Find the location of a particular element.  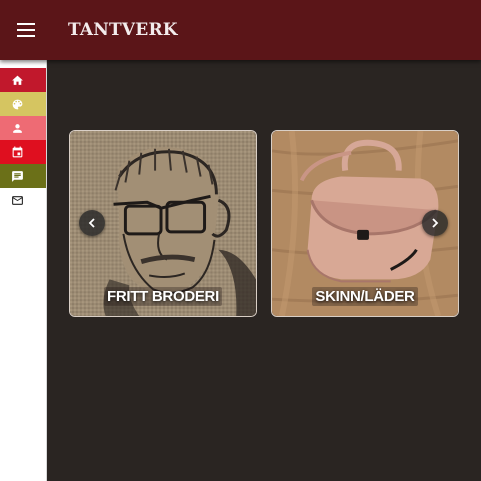

mail-icon is located at coordinates (17, 200).